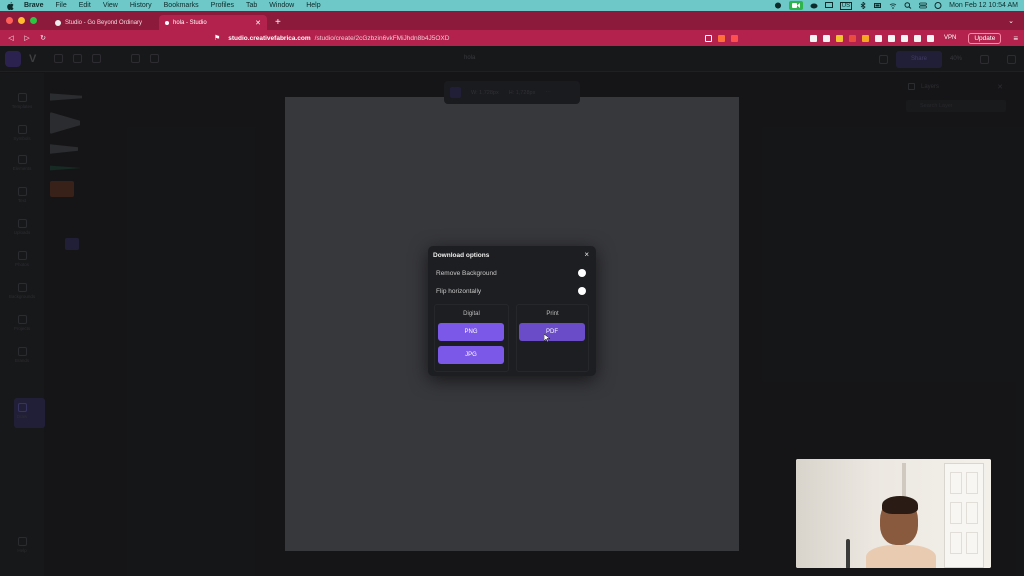  What do you see at coordinates (11, 38) in the screenshot?
I see `back-icon: ◁` at bounding box center [11, 38].